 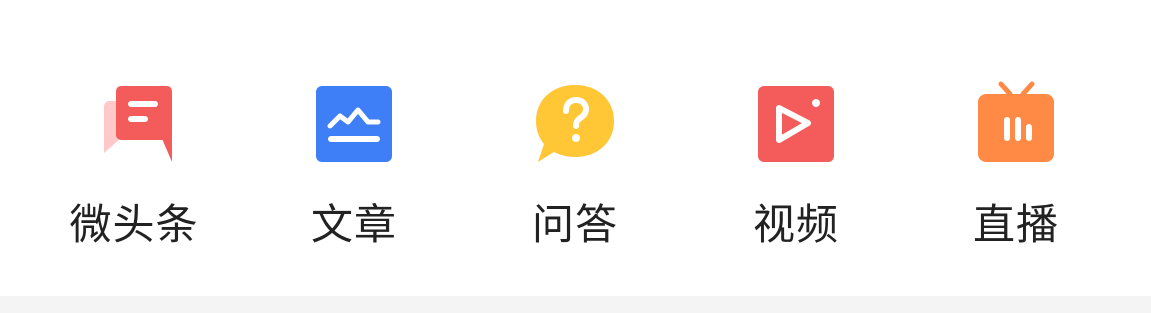 What do you see at coordinates (574, 224) in the screenshot?
I see `qa-label: 问答` at bounding box center [574, 224].